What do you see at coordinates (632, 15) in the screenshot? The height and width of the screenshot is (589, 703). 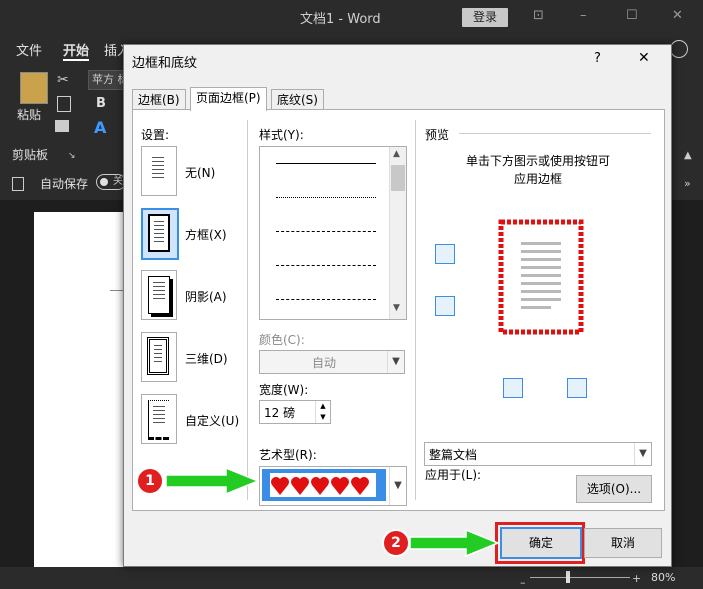 I see `maximize-button: ☐` at bounding box center [632, 15].